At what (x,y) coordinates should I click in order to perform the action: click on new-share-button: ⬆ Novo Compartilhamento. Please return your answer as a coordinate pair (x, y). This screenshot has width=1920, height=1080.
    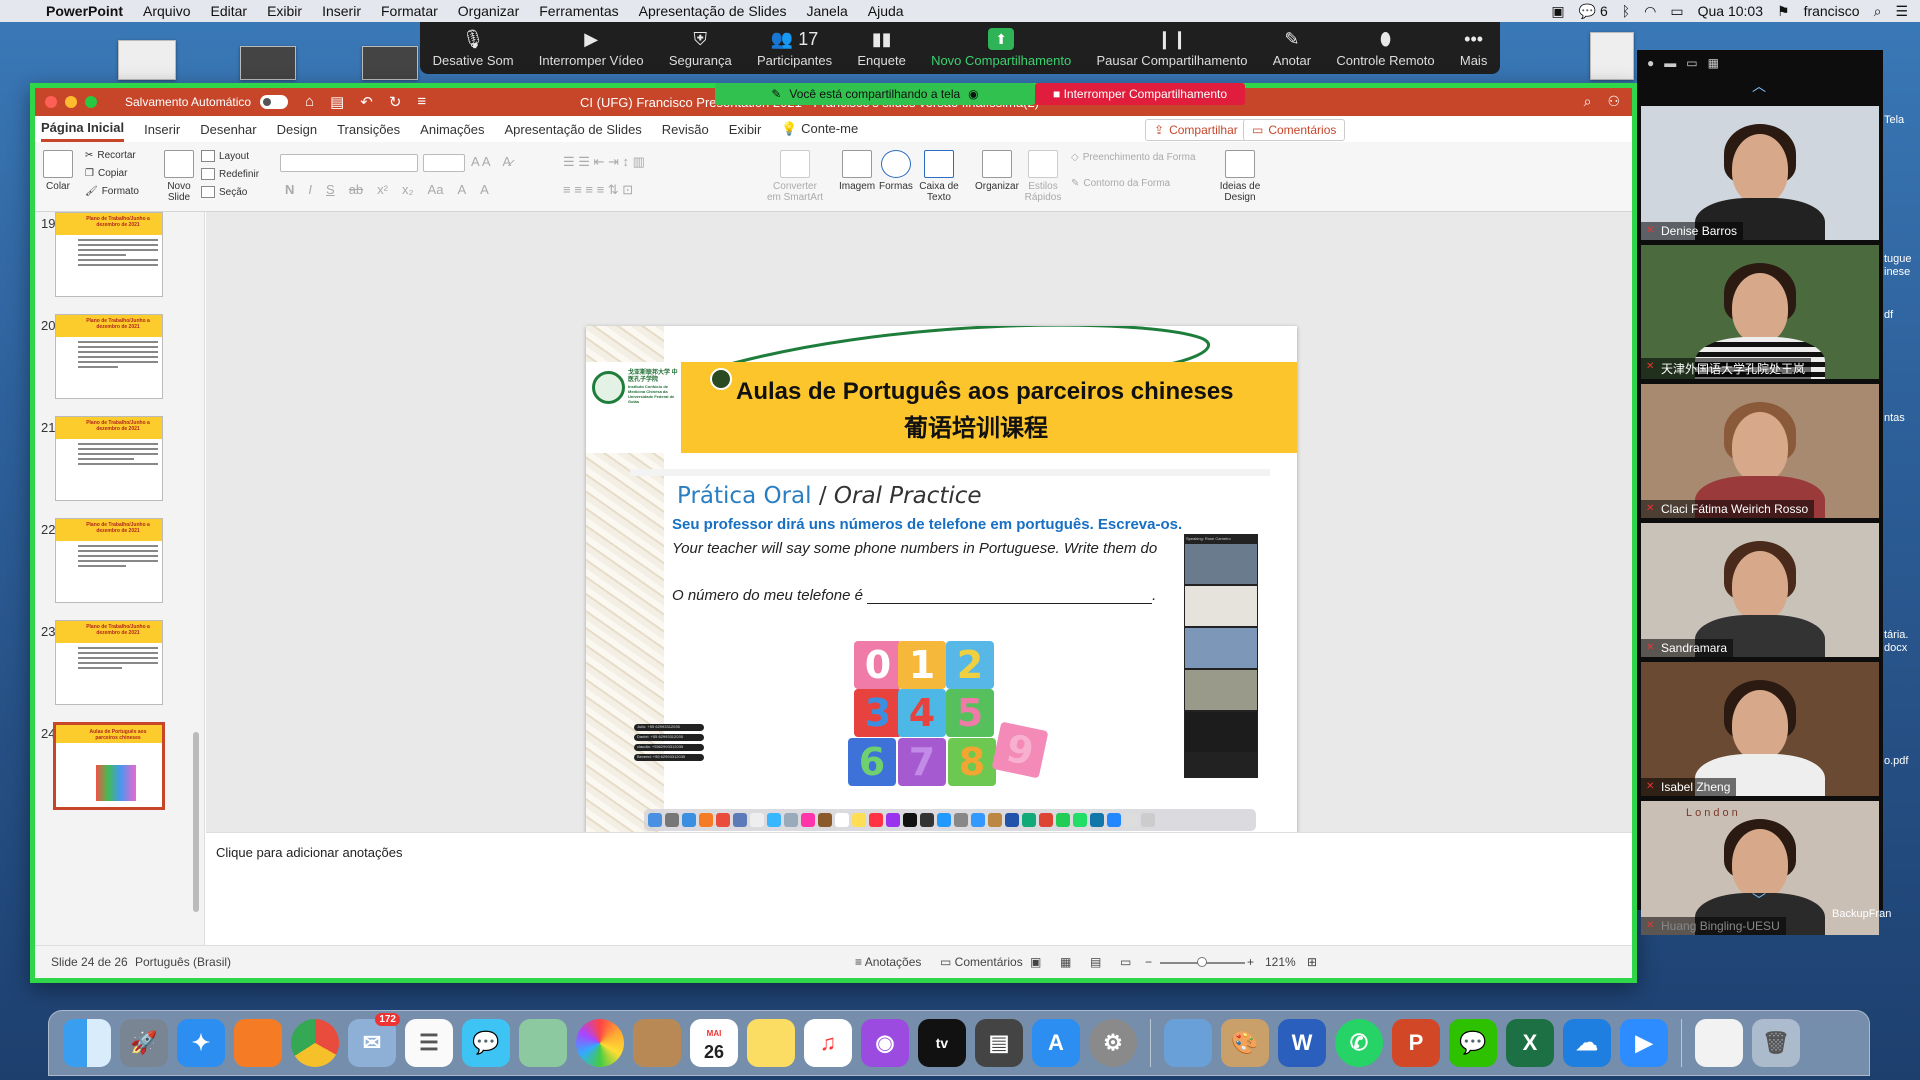
    Looking at the image, I should click on (1001, 48).